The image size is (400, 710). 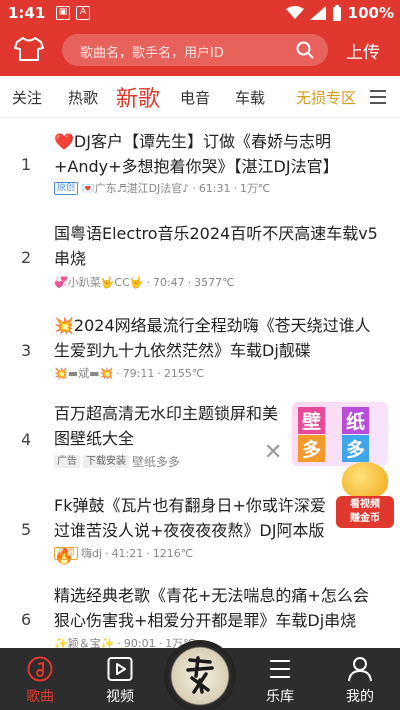 What do you see at coordinates (63, 13) in the screenshot?
I see `notification-icon: ▣` at bounding box center [63, 13].